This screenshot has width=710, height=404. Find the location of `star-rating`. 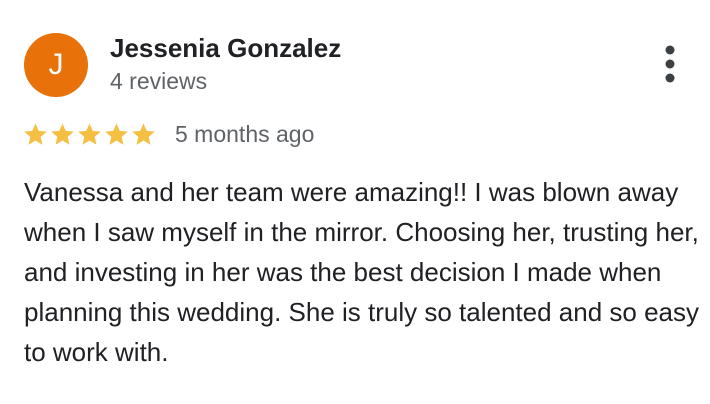

star-rating is located at coordinates (89, 134).